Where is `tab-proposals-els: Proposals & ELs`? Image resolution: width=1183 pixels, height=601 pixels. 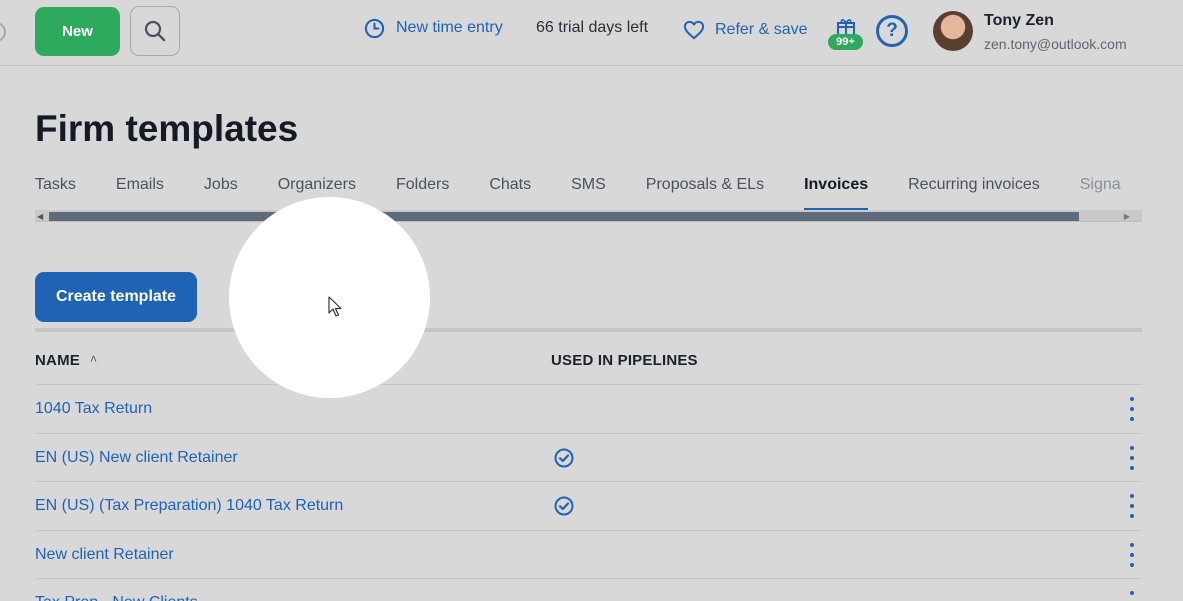 tab-proposals-els: Proposals & ELs is located at coordinates (705, 193).